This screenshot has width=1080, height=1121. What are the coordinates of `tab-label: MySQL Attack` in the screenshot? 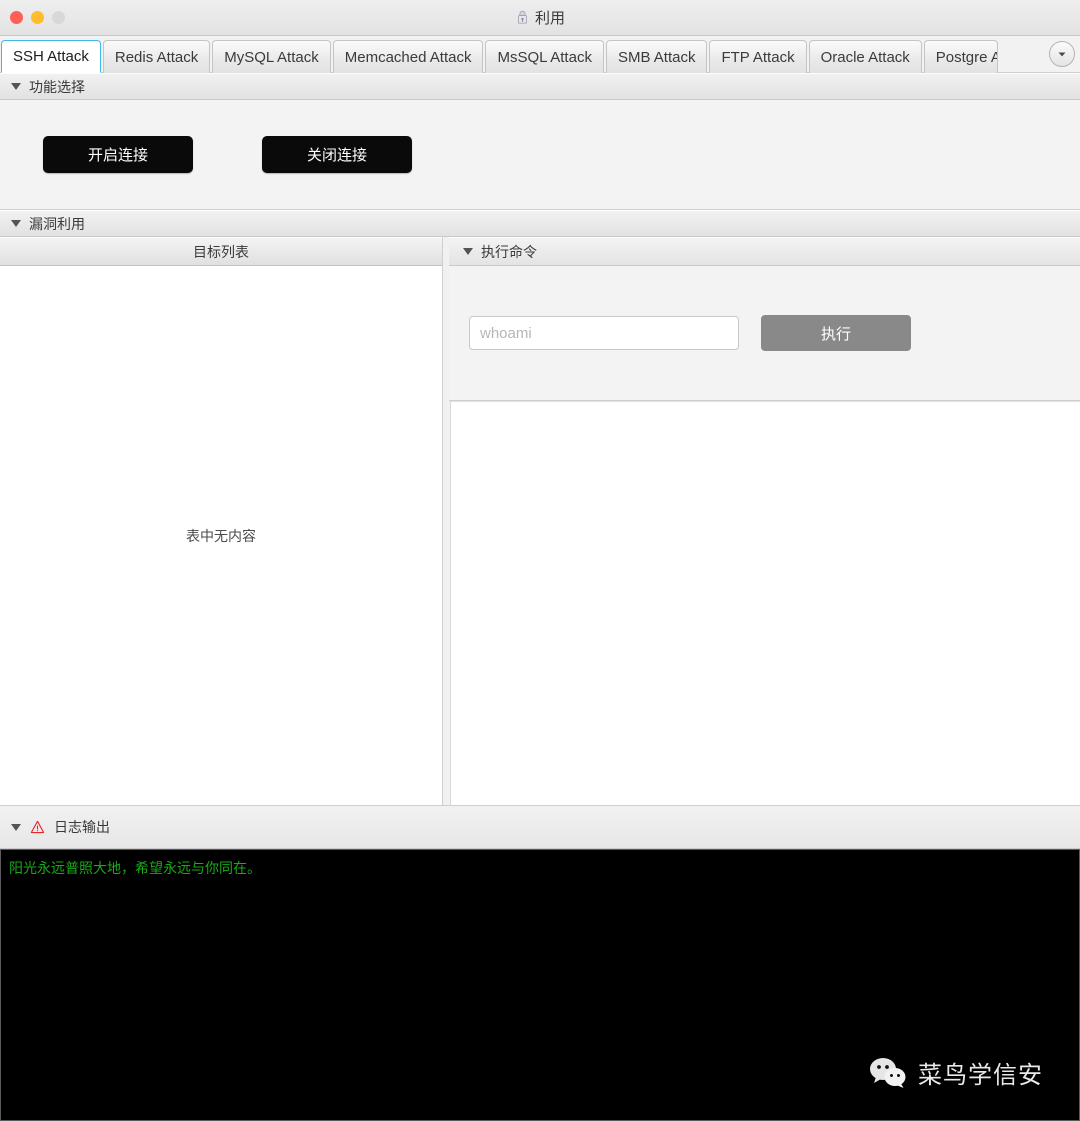 It's located at (271, 57).